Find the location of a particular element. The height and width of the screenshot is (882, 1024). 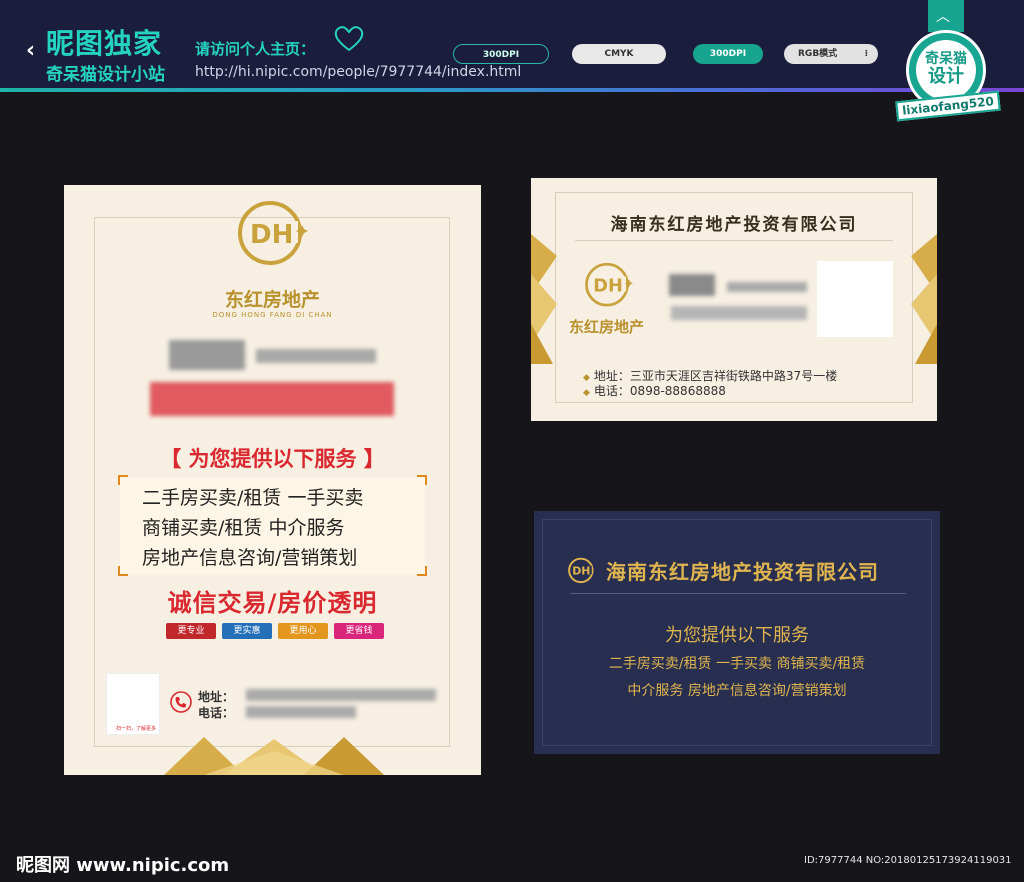

service-line: 二手房买卖/租赁 一手买卖 is located at coordinates (253, 498).